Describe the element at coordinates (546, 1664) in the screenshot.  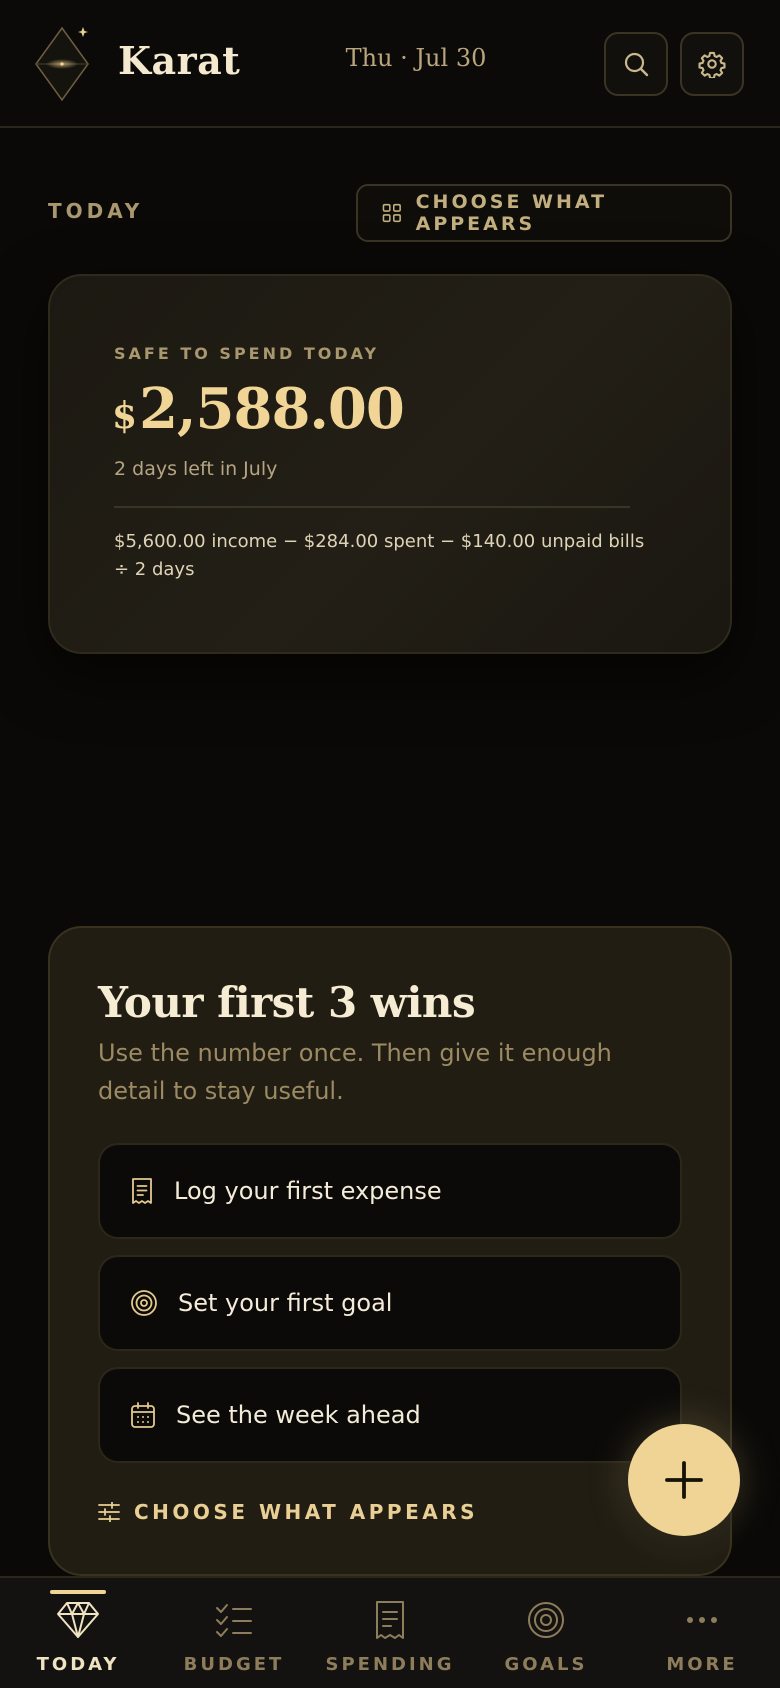
I see `nav-label-goals: GOALS` at that location.